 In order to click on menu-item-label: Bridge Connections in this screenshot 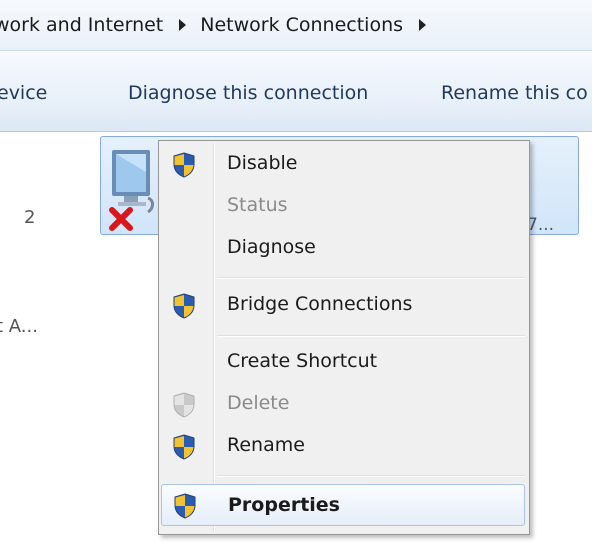, I will do `click(320, 304)`.